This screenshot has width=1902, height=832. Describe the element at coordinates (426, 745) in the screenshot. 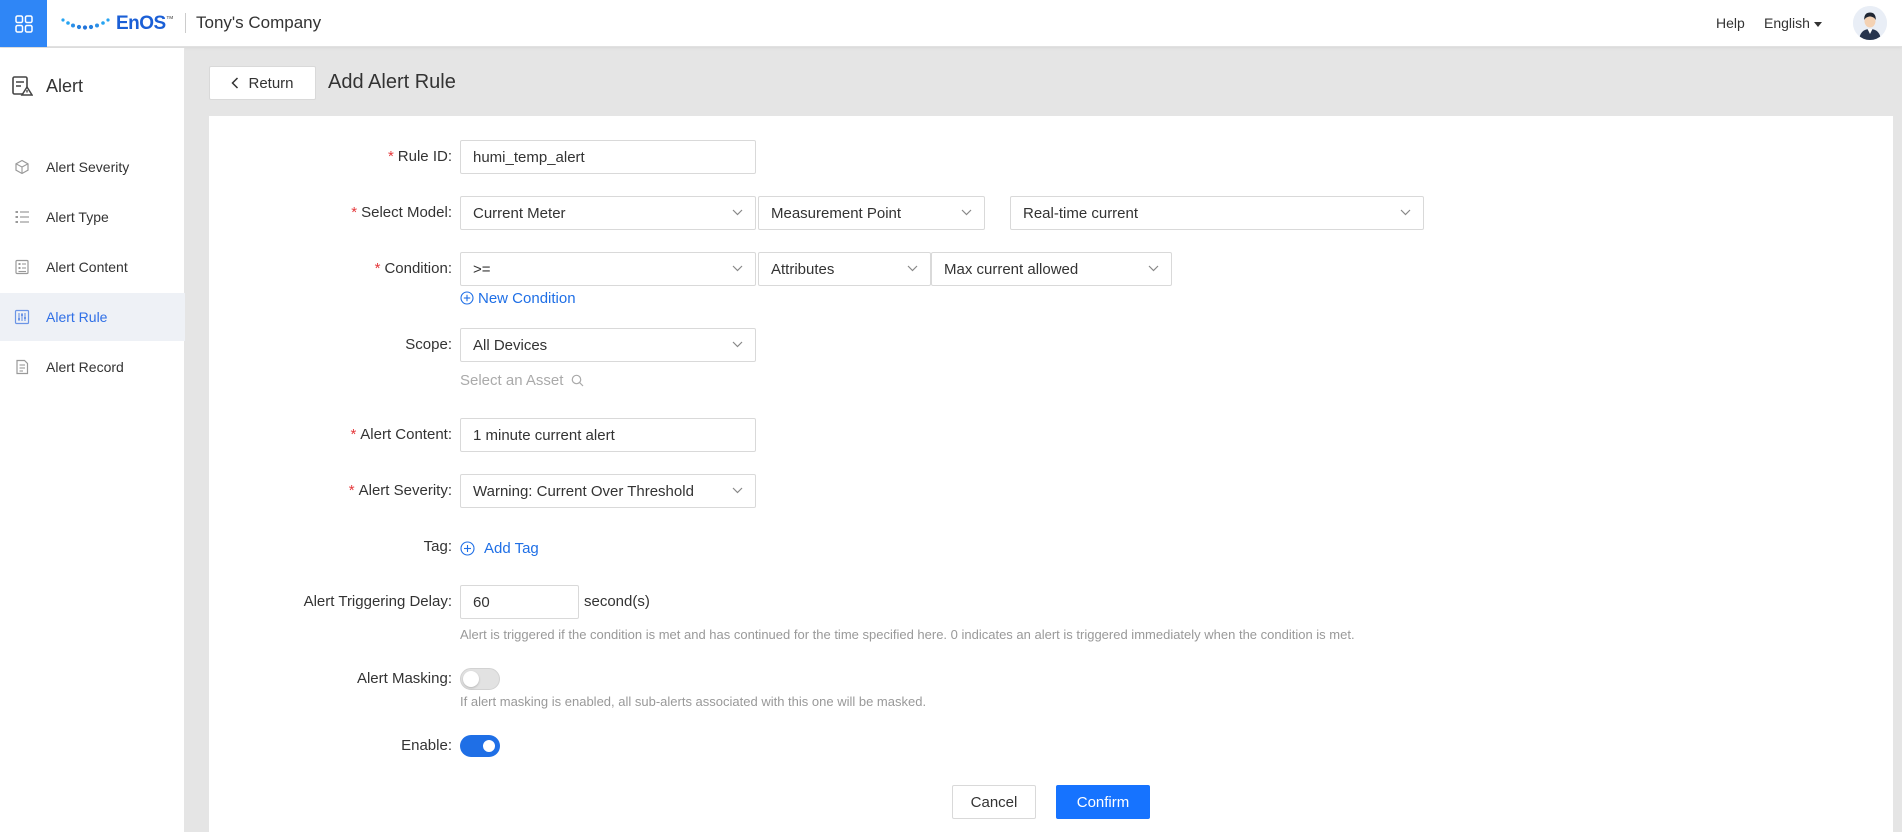

I see `enable-label: Enable:` at that location.